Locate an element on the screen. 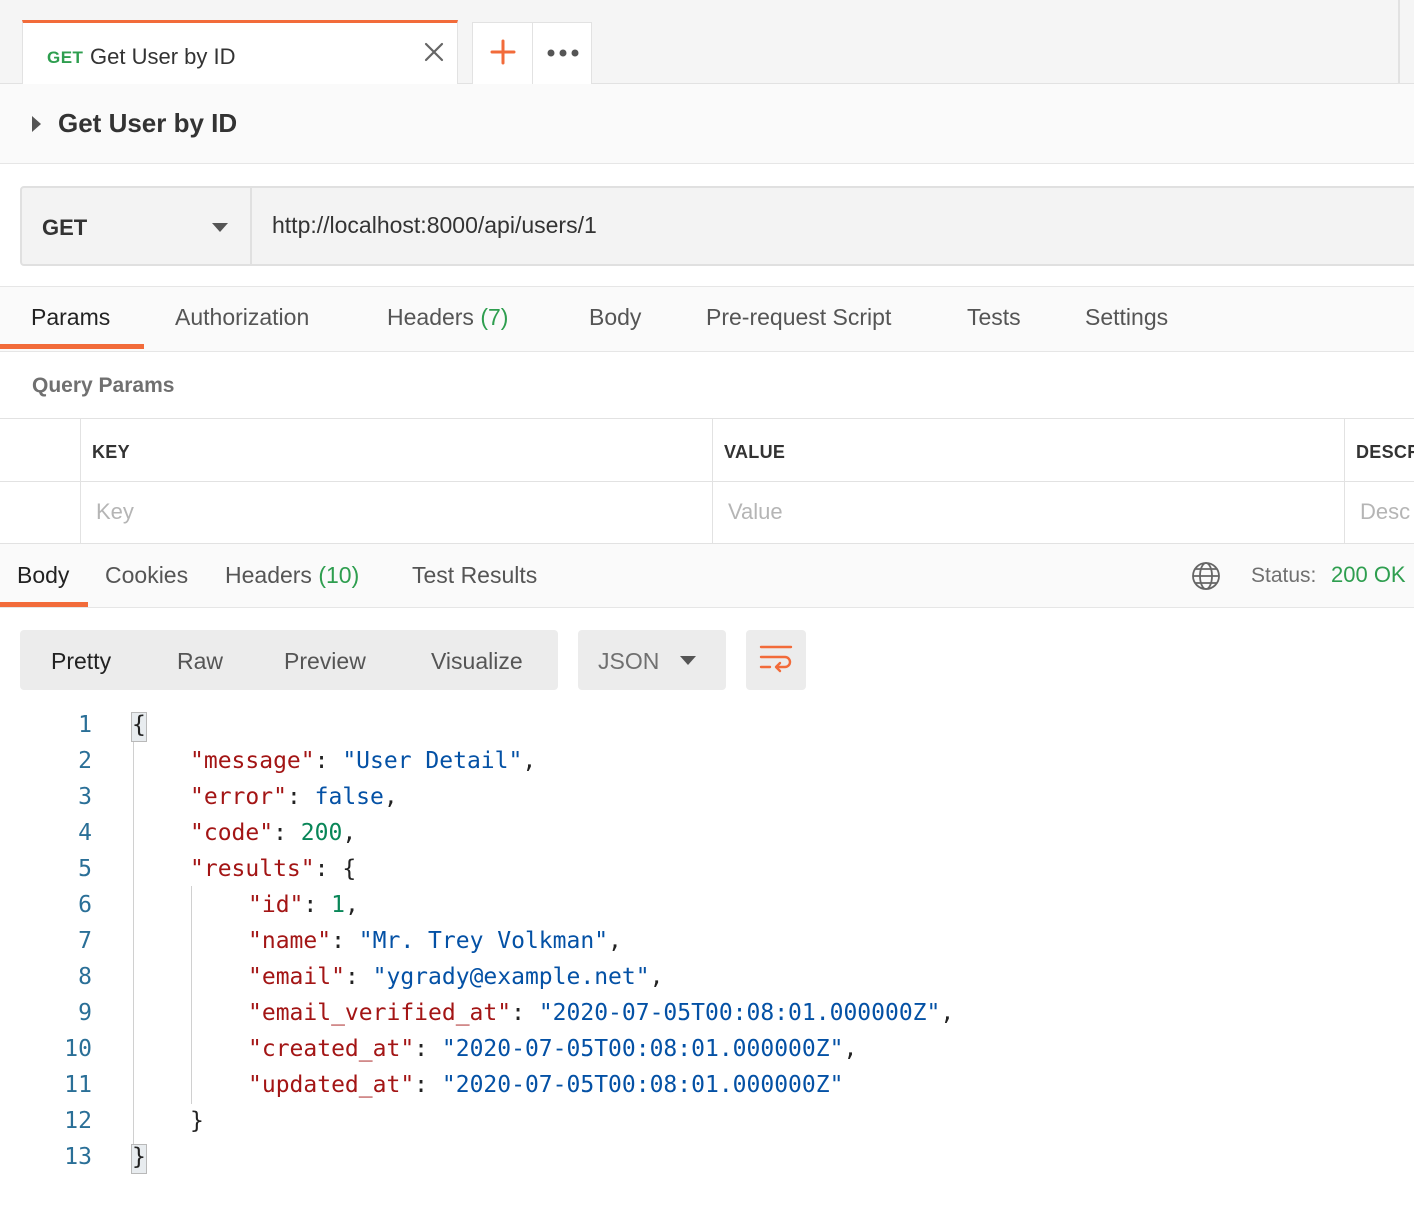 This screenshot has height=1212, width=1414. view-mode-group: Pretty Raw Preview Visualize is located at coordinates (289, 660).